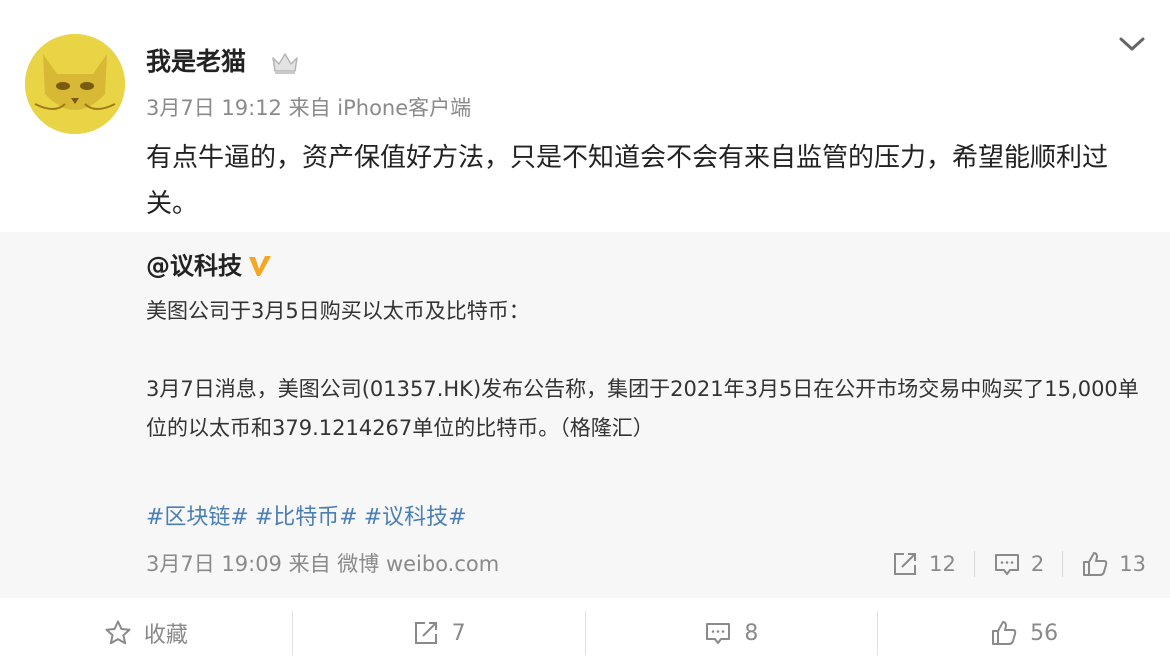 This screenshot has width=1170, height=668. I want to click on repost-line-1: 美图公司于3月5日购买以太币及比特币：, so click(338, 311).